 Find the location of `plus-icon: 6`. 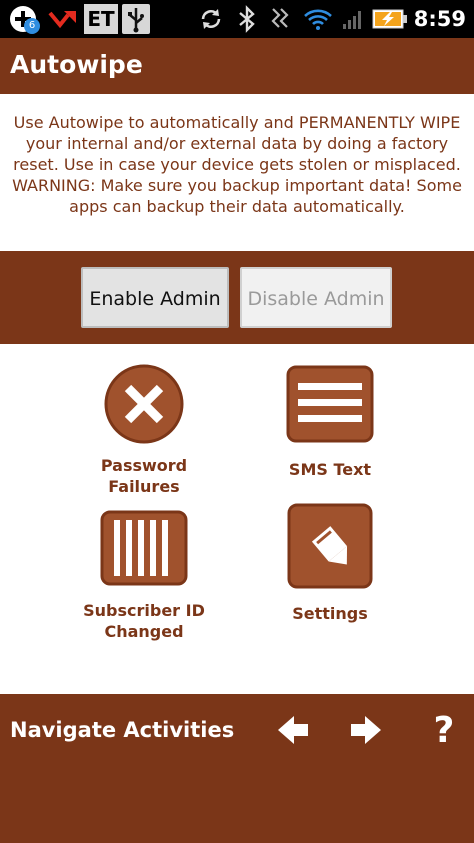

plus-icon: 6 is located at coordinates (23, 19).